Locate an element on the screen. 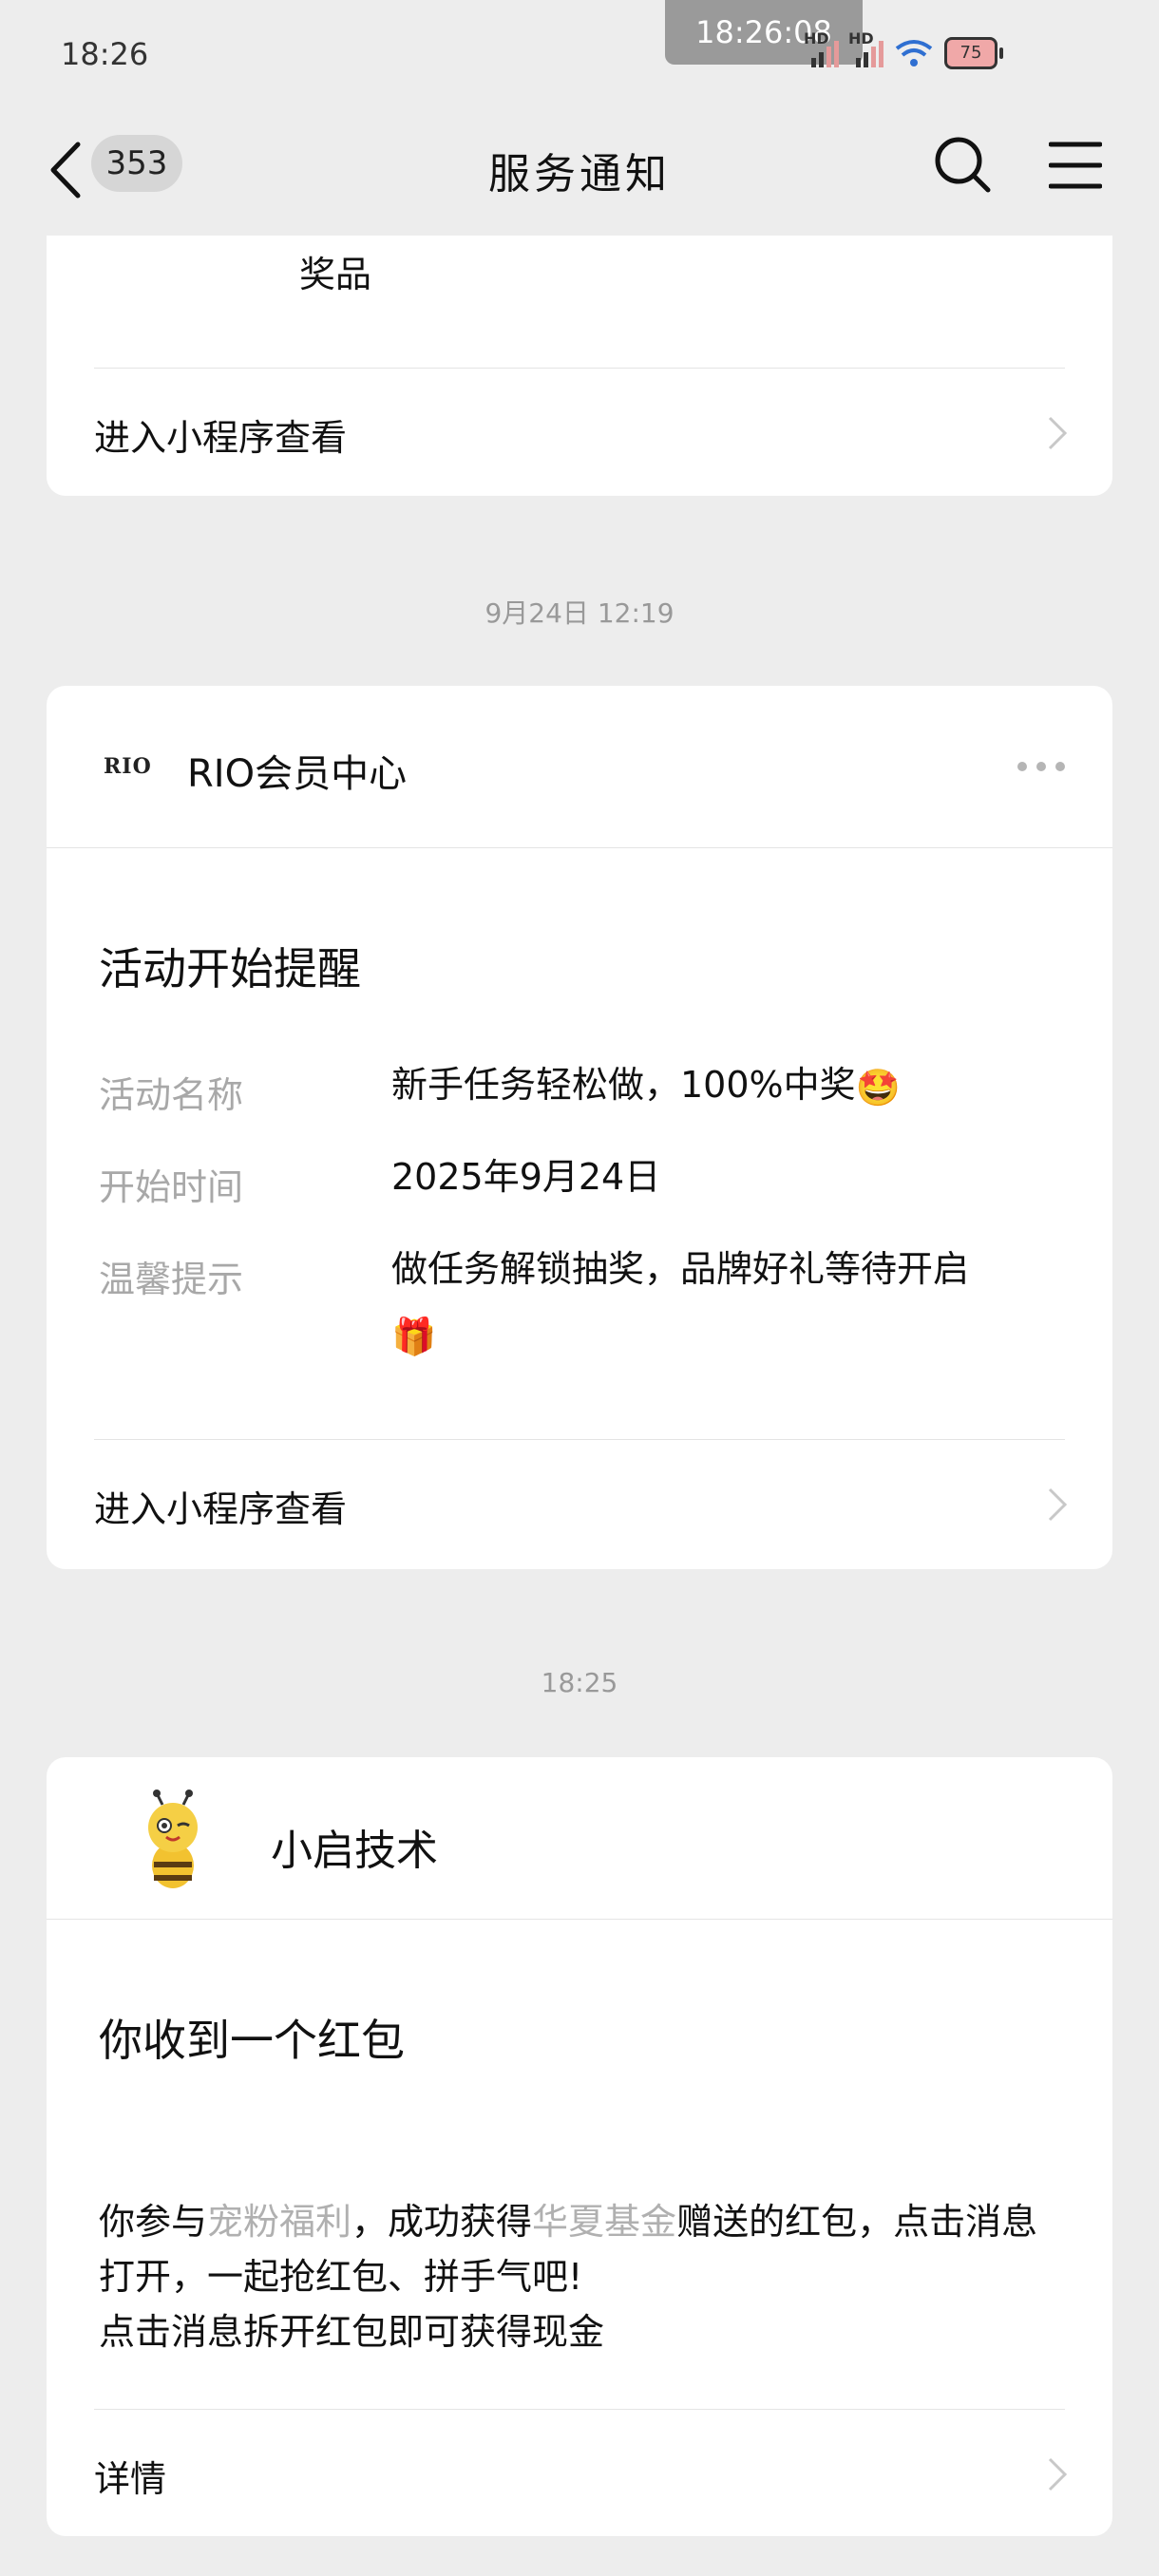 The width and height of the screenshot is (1159, 2576). highlight-text: 宠粉福利 is located at coordinates (279, 2222).